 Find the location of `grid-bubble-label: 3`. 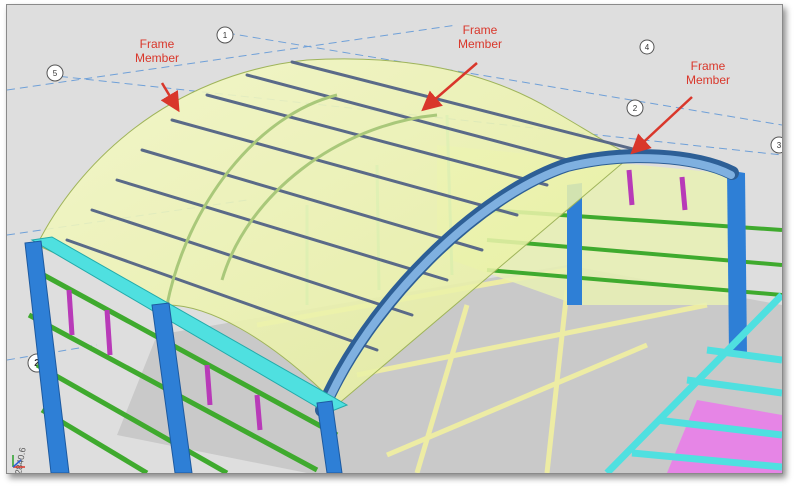

grid-bubble-label: 3 is located at coordinates (779, 145).